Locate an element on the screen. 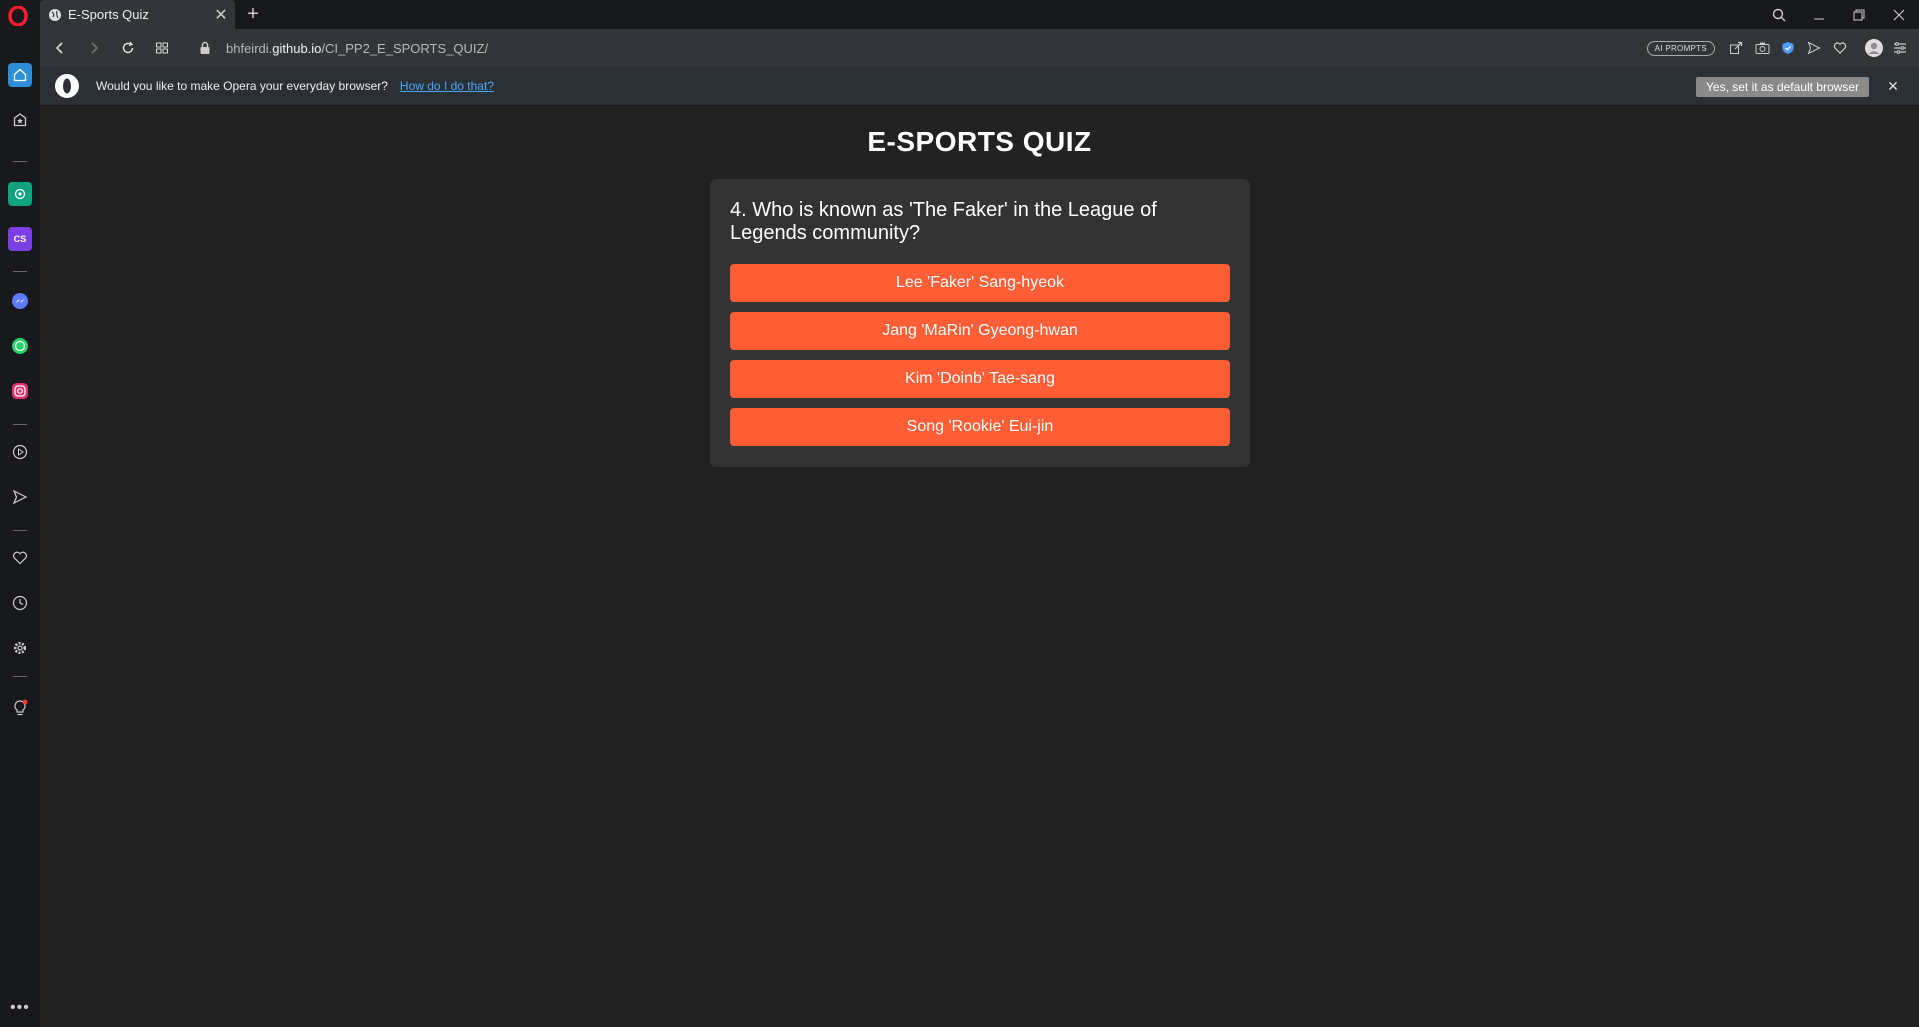 The image size is (1919, 1027). url-prefix: bhfeirdi. is located at coordinates (249, 48).